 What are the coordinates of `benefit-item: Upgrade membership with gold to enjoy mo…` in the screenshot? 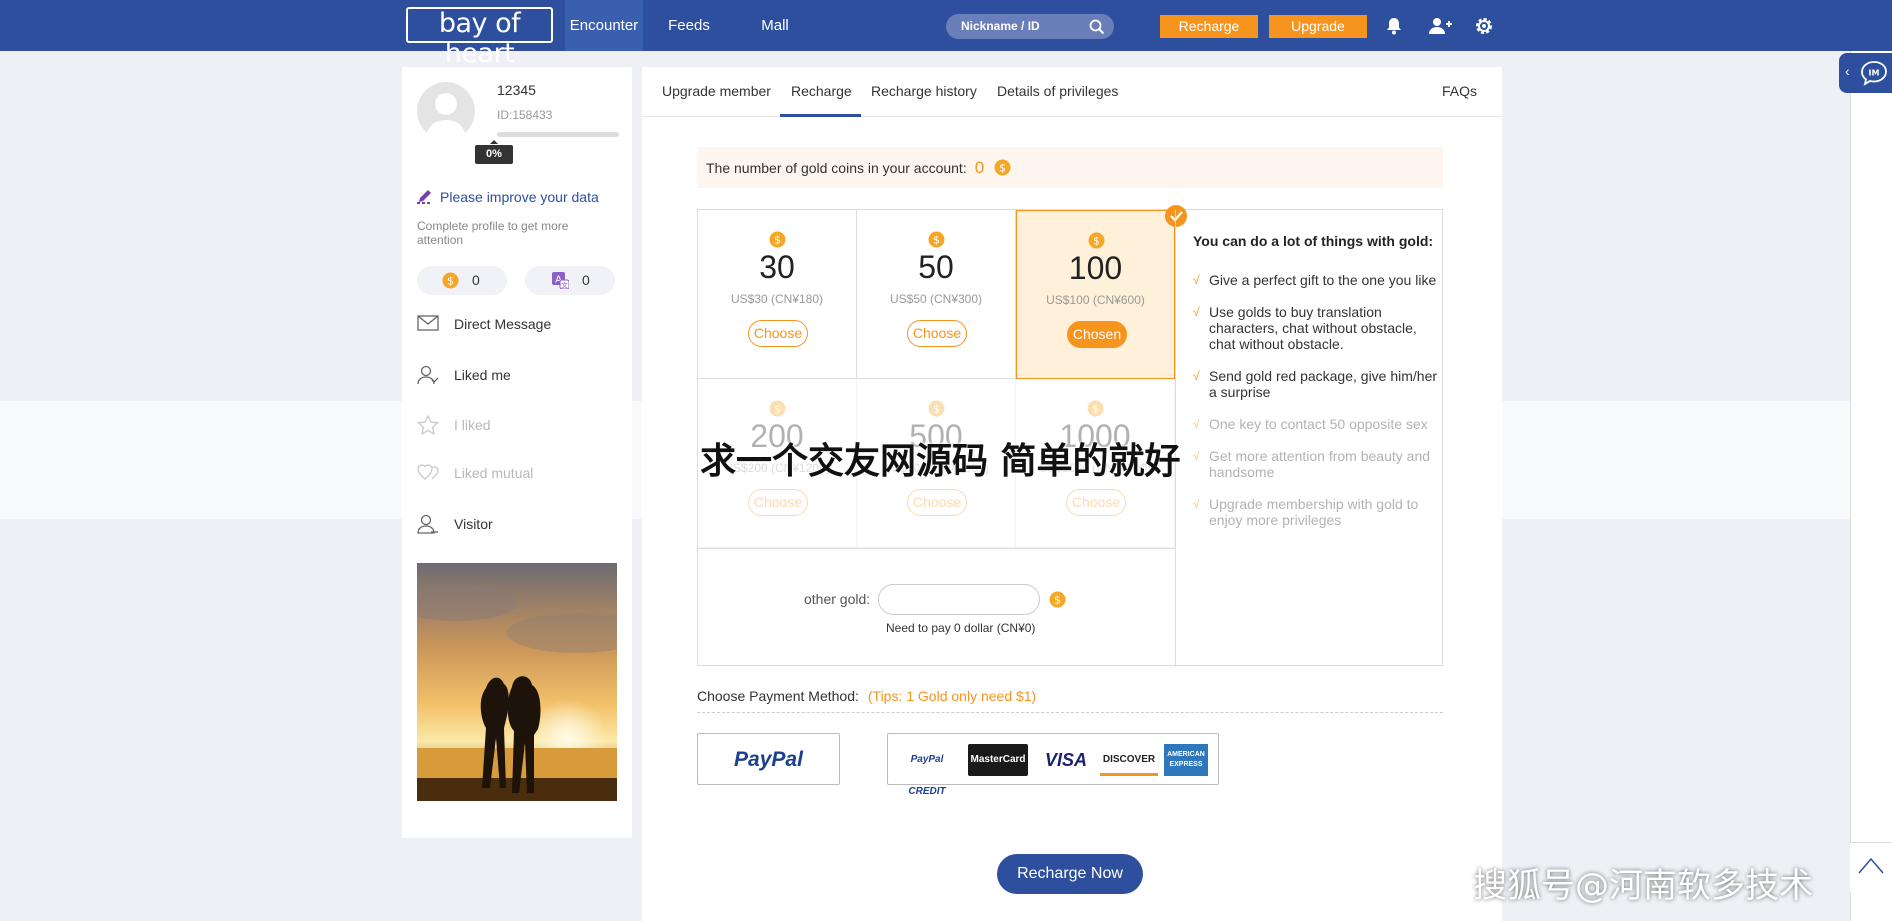 It's located at (1315, 512).